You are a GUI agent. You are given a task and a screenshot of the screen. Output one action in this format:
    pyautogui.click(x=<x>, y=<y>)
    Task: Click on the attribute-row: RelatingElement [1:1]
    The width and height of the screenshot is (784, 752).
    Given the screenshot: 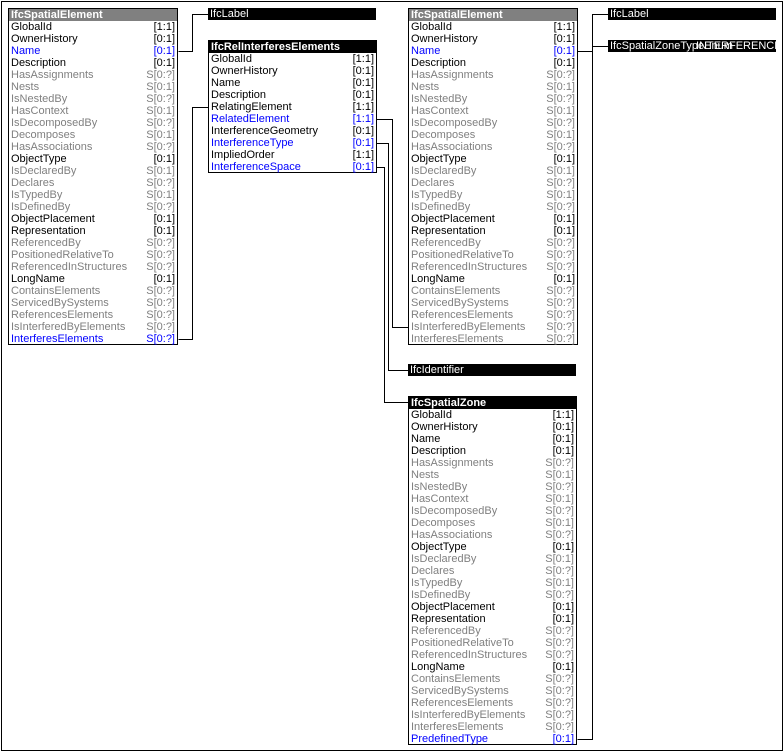 What is the action you would take?
    pyautogui.click(x=292, y=107)
    